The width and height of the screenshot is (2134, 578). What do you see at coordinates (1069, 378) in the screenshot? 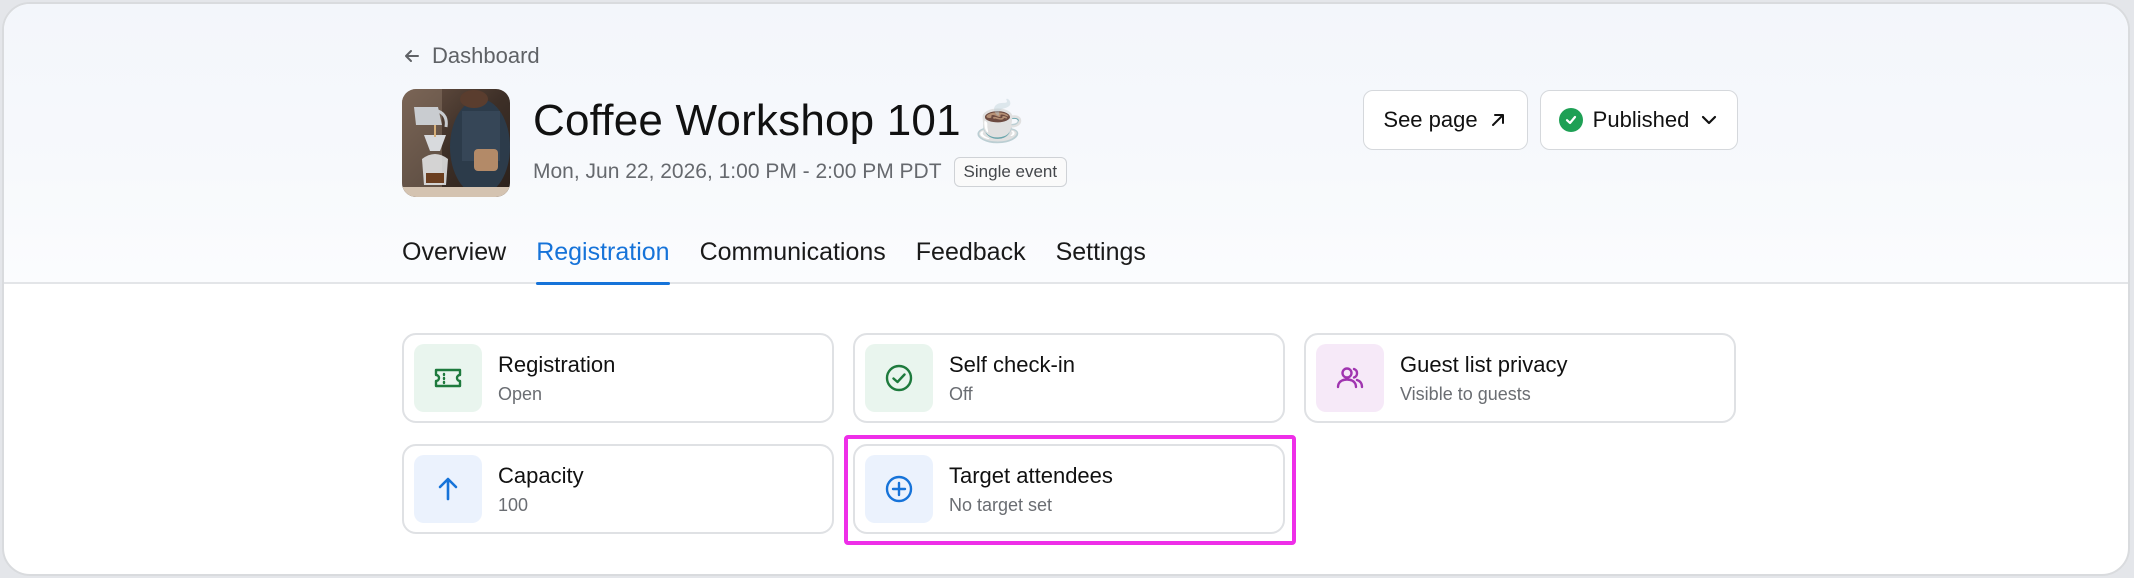
I see `self-check-in-card: Self check-in Off` at bounding box center [1069, 378].